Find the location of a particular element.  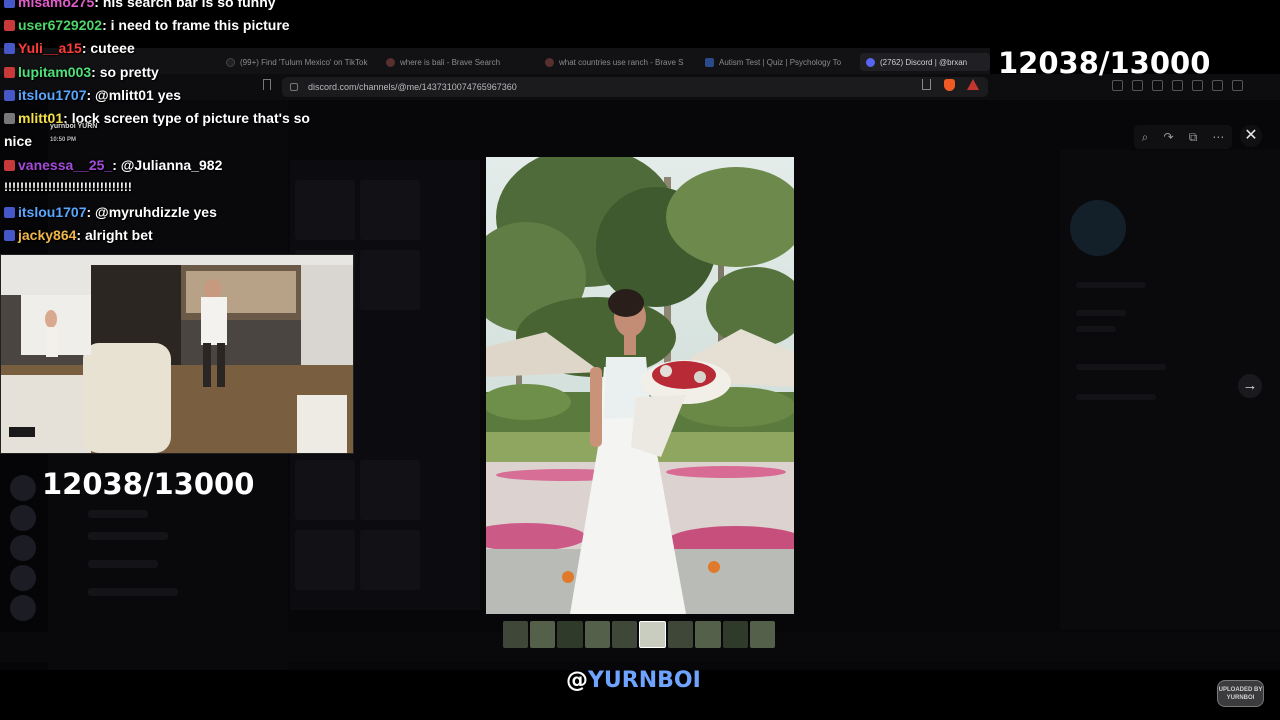

chat-username: user6729202 is located at coordinates (60, 25).